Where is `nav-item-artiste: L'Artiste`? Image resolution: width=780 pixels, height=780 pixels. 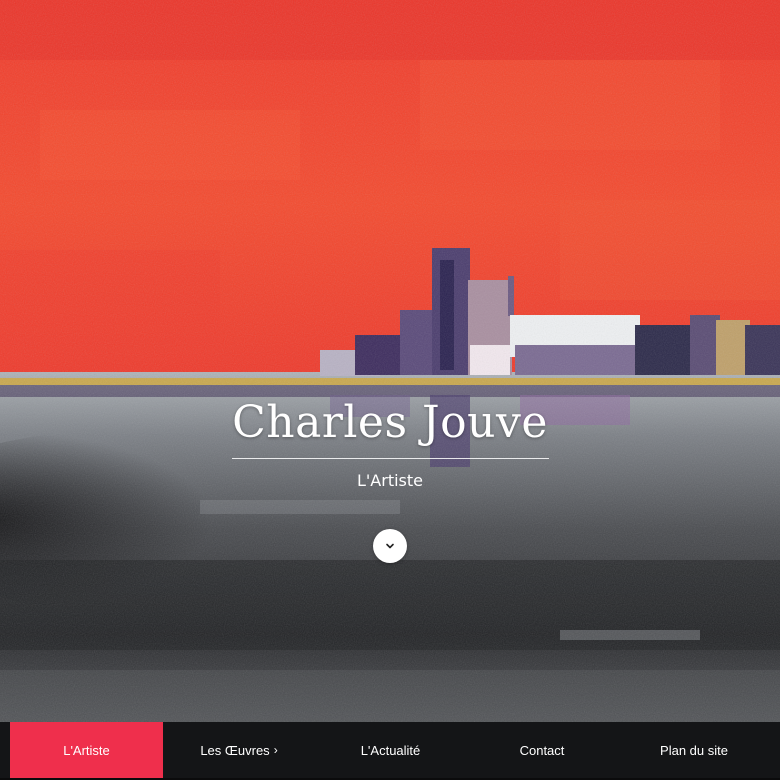 nav-item-artiste: L'Artiste is located at coordinates (86, 750).